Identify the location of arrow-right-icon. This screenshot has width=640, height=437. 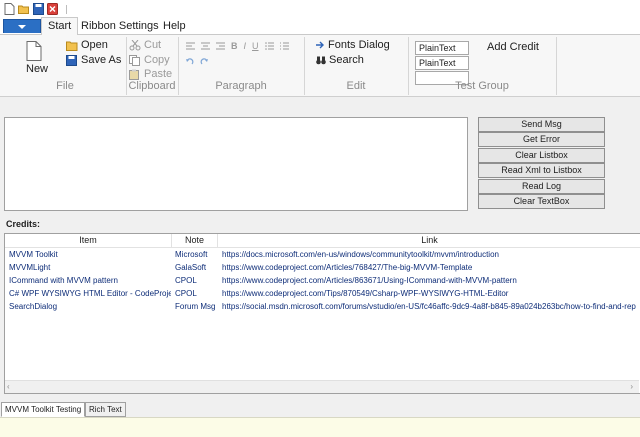
(320, 45).